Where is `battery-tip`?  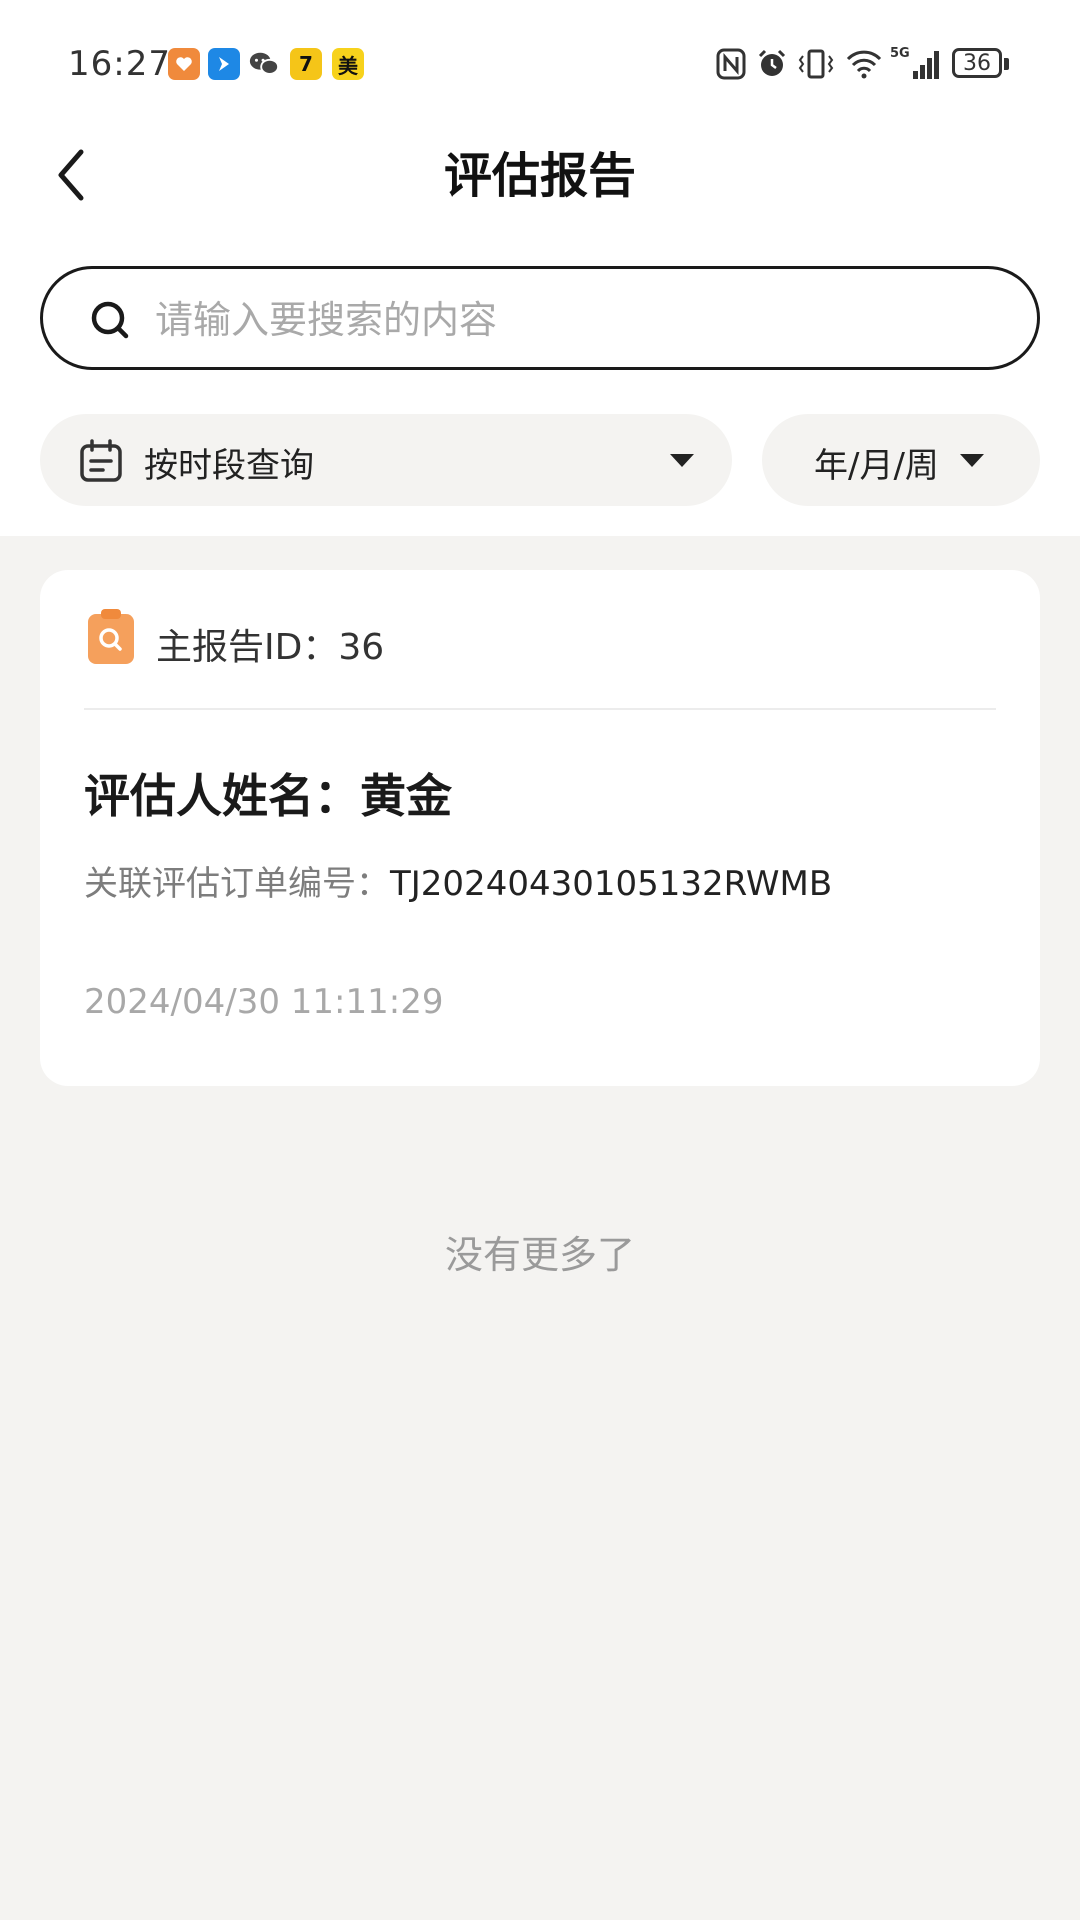 battery-tip is located at coordinates (1006, 64).